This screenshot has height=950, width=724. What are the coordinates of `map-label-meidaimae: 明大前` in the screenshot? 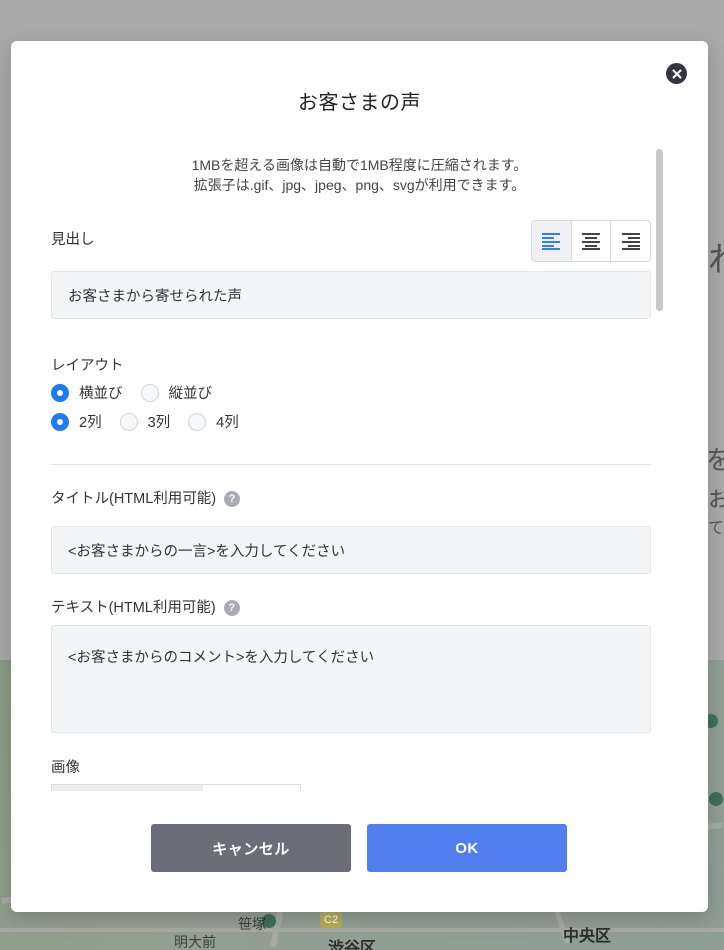 It's located at (195, 942).